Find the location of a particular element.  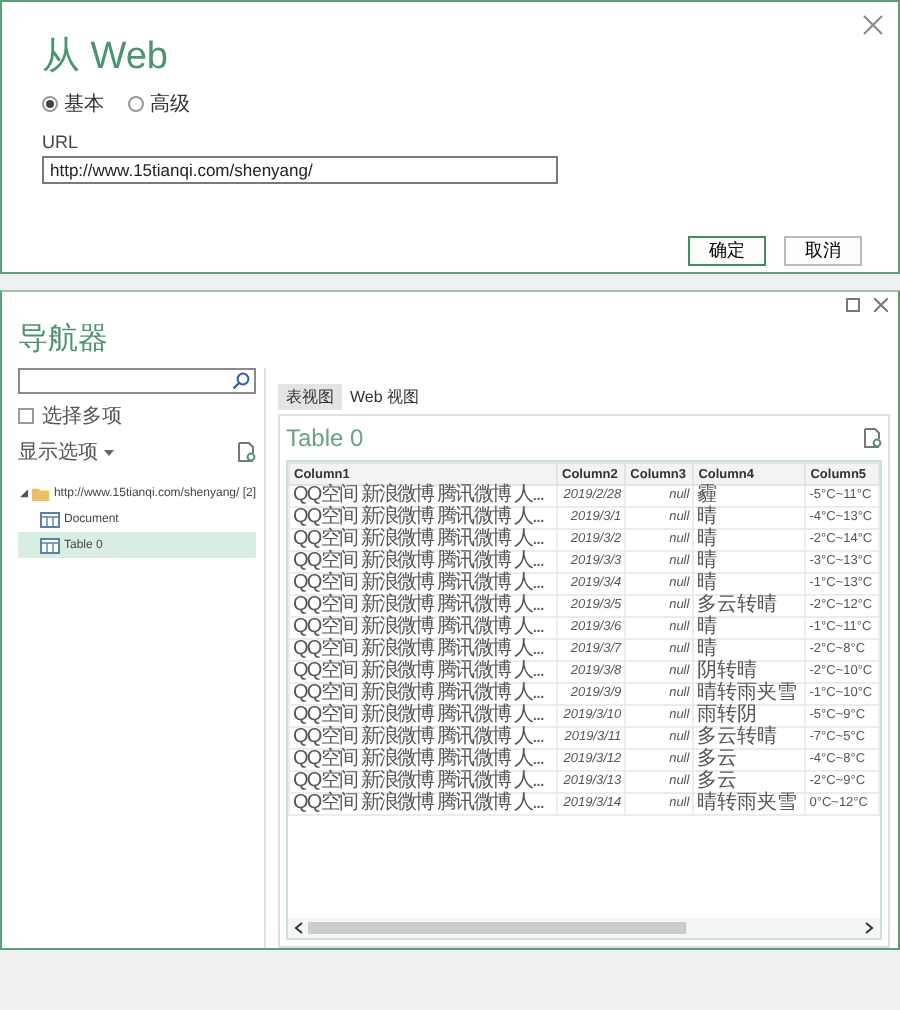

search-field is located at coordinates (137, 381).